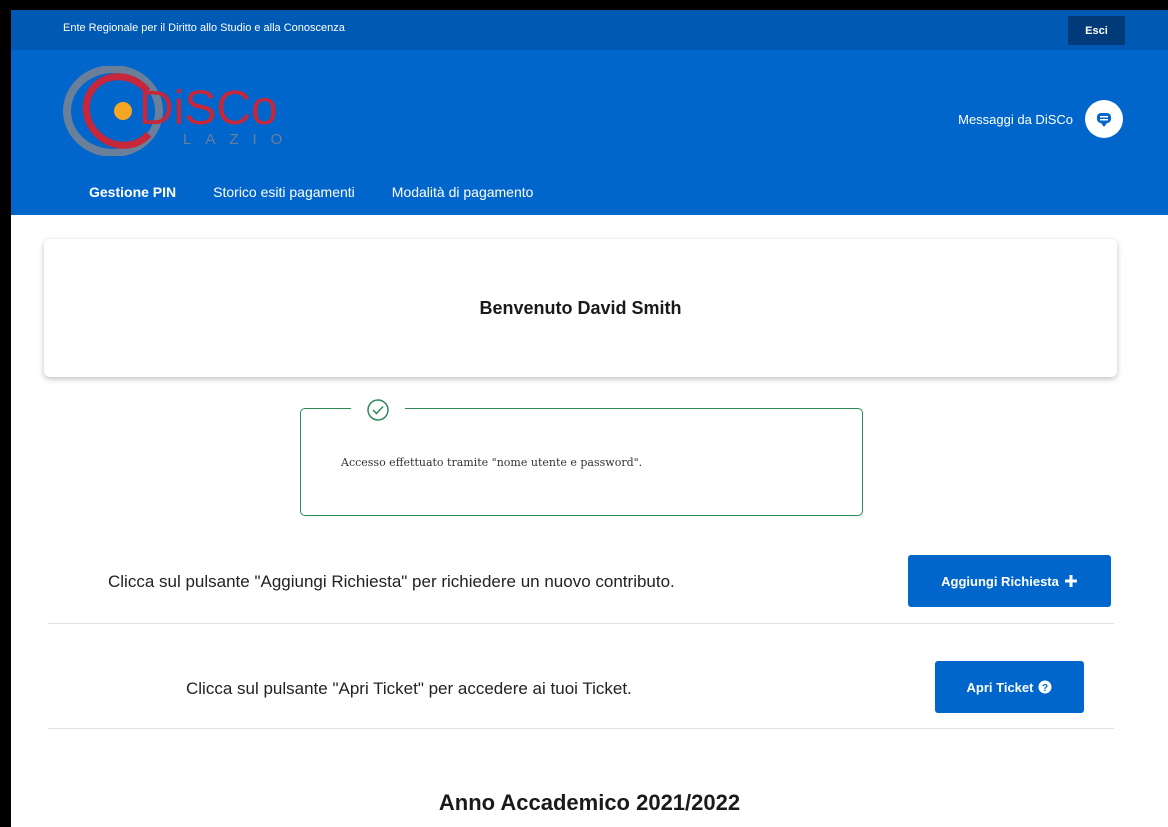  What do you see at coordinates (284, 192) in the screenshot?
I see `nav-storico-esiti-pagamenti: Storico esiti pagamenti` at bounding box center [284, 192].